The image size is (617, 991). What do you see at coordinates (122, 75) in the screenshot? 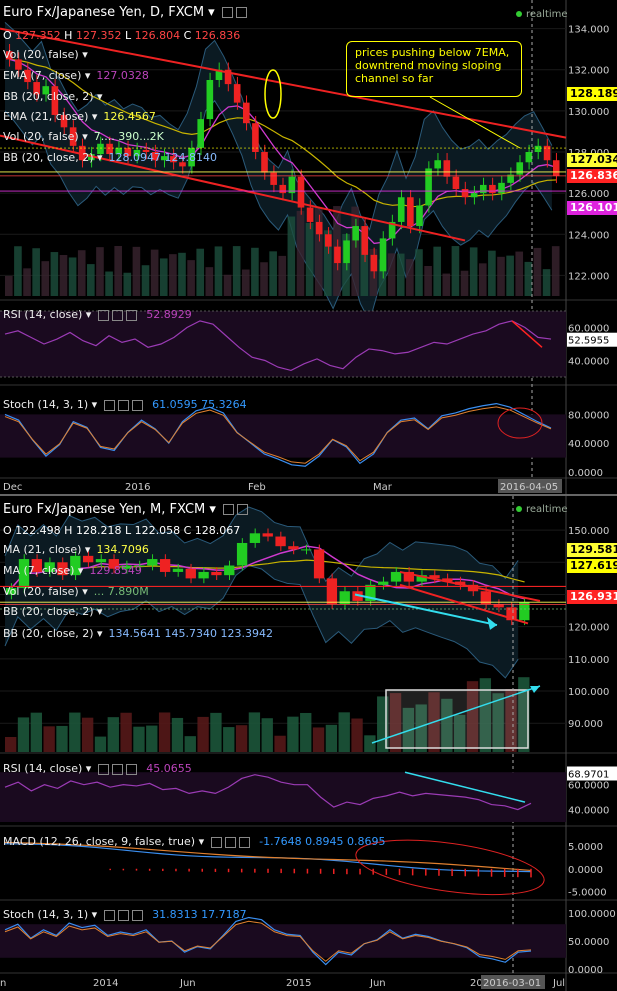
I see `indicator-value: 127.0328` at bounding box center [122, 75].